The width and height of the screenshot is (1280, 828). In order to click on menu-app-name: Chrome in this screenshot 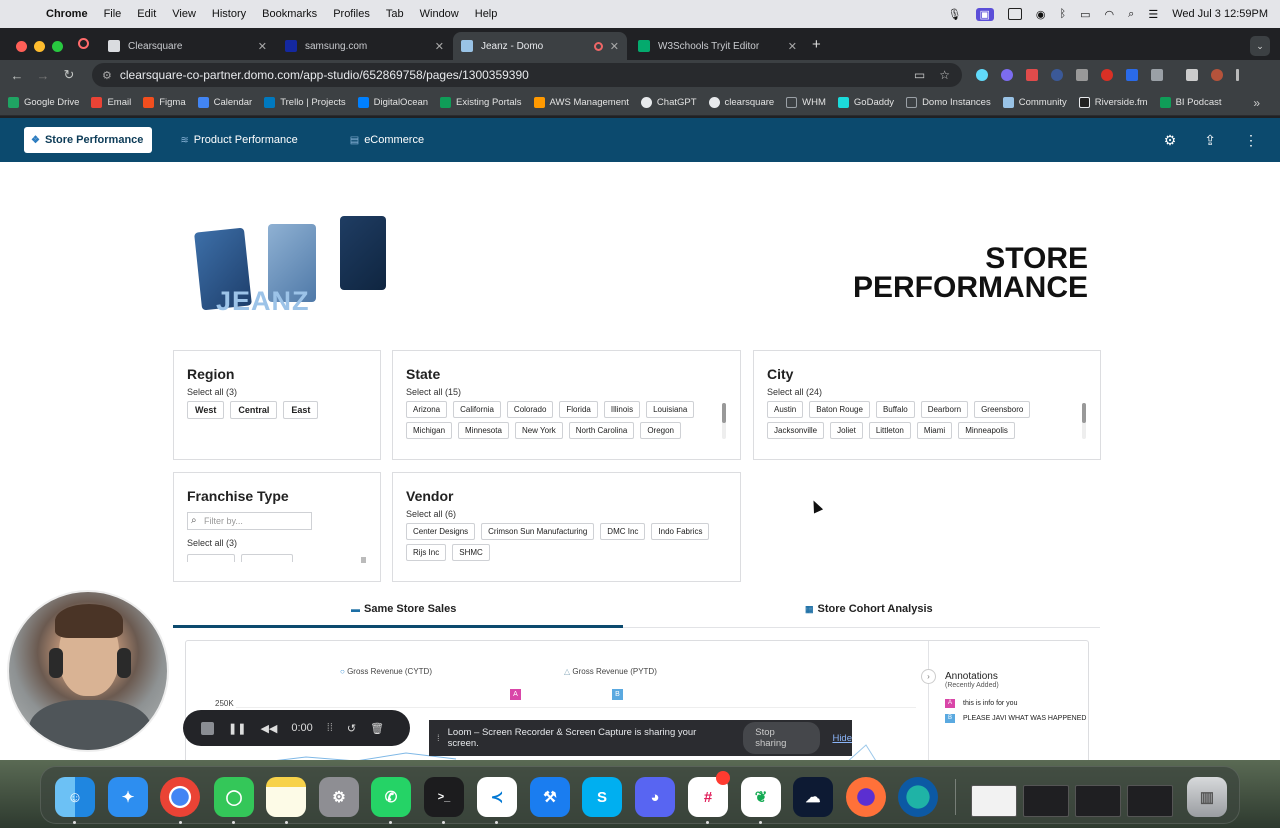, I will do `click(66, 14)`.